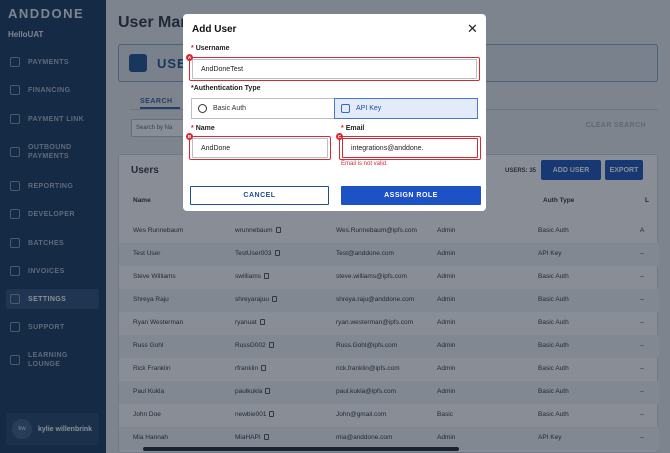  Describe the element at coordinates (259, 195) in the screenshot. I see `cancel-button: CANCEL` at that location.